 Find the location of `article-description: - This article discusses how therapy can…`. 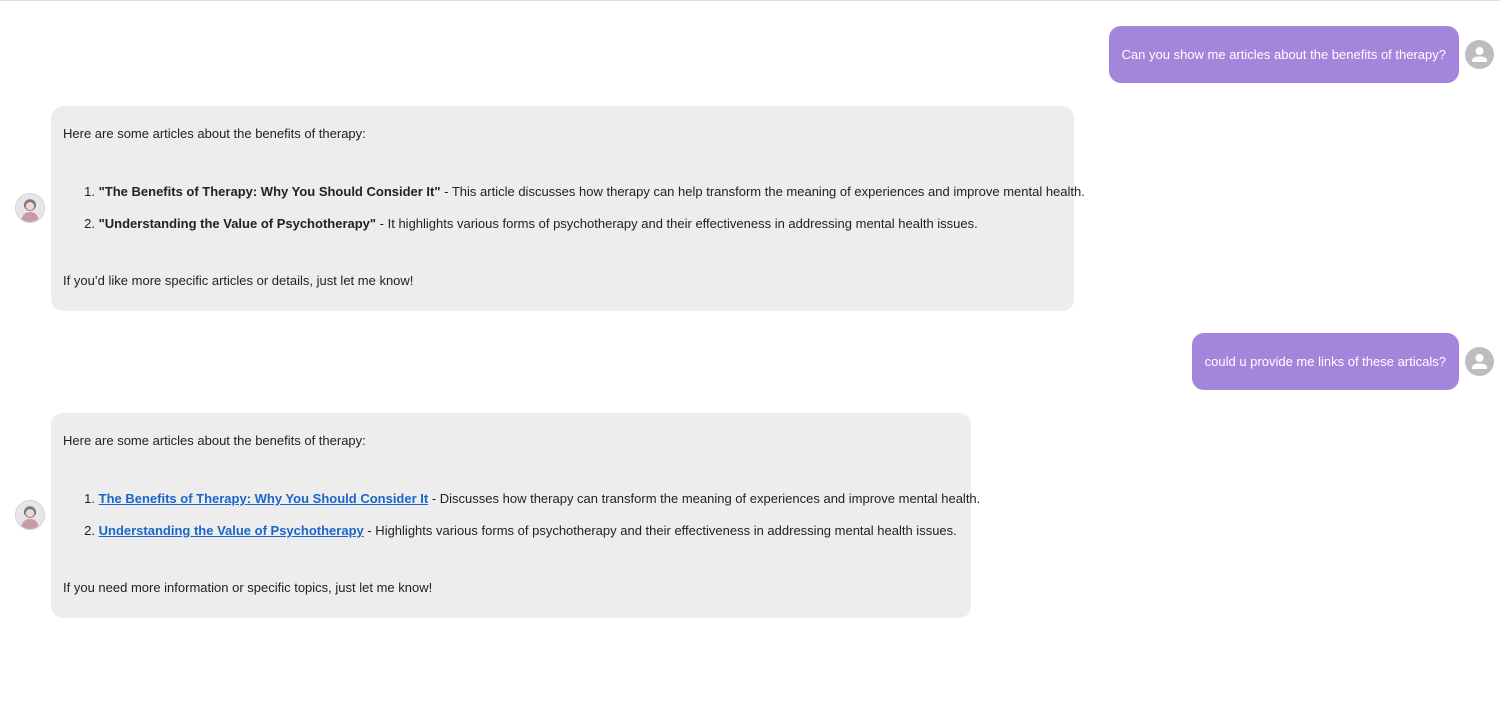

article-description: - This article discusses how therapy can… is located at coordinates (762, 191).